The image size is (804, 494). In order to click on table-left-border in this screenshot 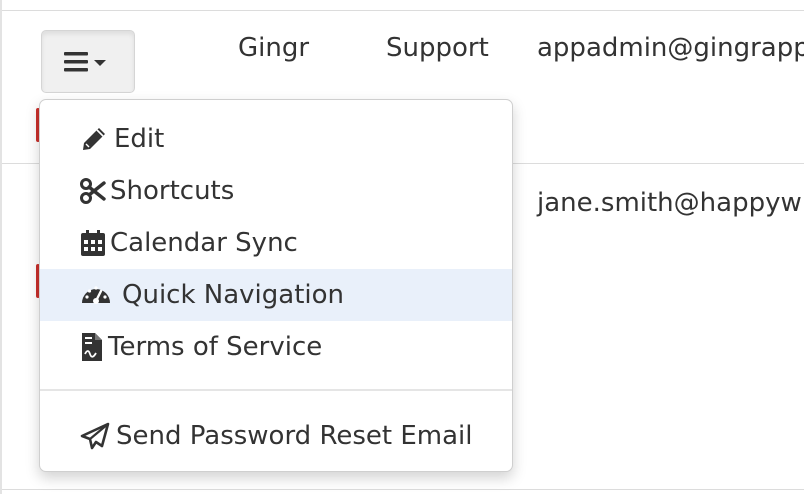, I will do `click(1, 247)`.